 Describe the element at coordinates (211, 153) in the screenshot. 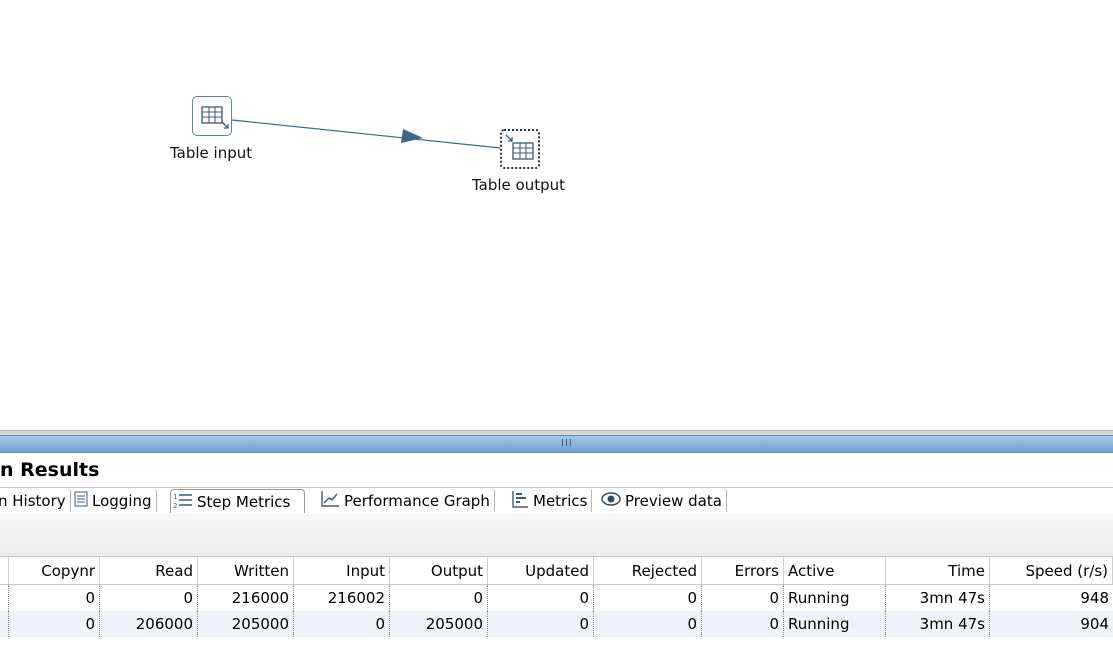

I see `step-label: Table input` at that location.